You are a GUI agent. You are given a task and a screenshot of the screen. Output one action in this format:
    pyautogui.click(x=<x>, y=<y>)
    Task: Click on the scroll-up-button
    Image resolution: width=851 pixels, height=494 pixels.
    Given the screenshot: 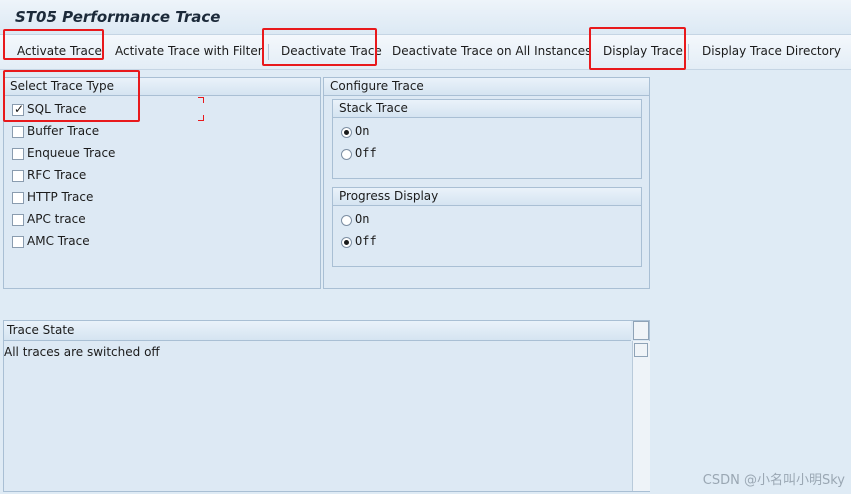 What is the action you would take?
    pyautogui.click(x=641, y=350)
    